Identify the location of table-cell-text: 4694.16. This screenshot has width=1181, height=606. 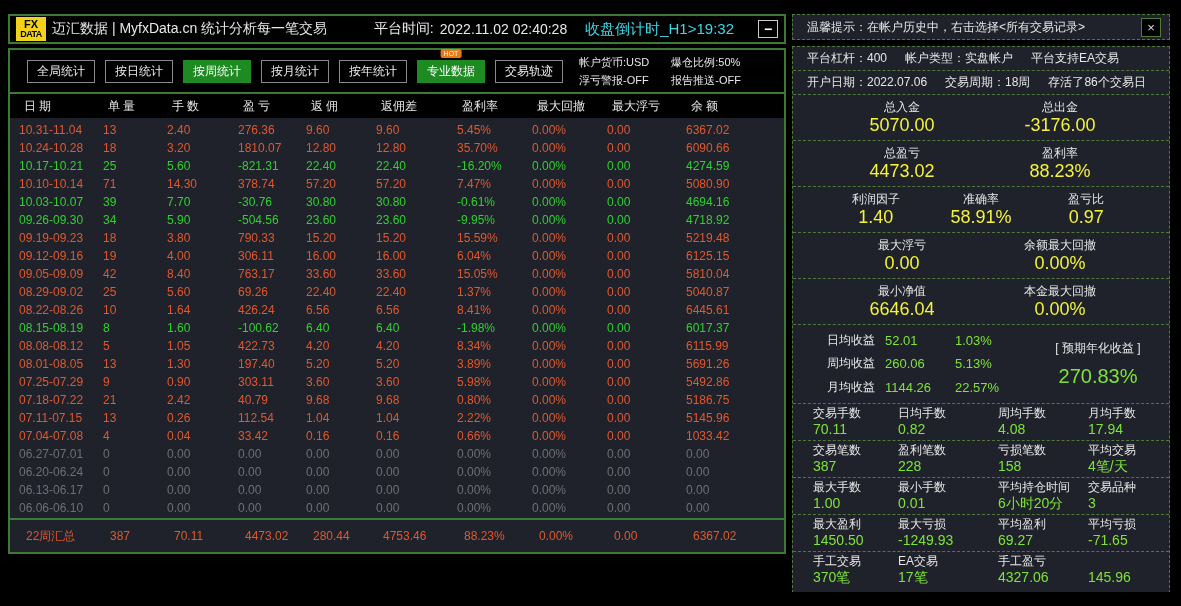
(708, 202).